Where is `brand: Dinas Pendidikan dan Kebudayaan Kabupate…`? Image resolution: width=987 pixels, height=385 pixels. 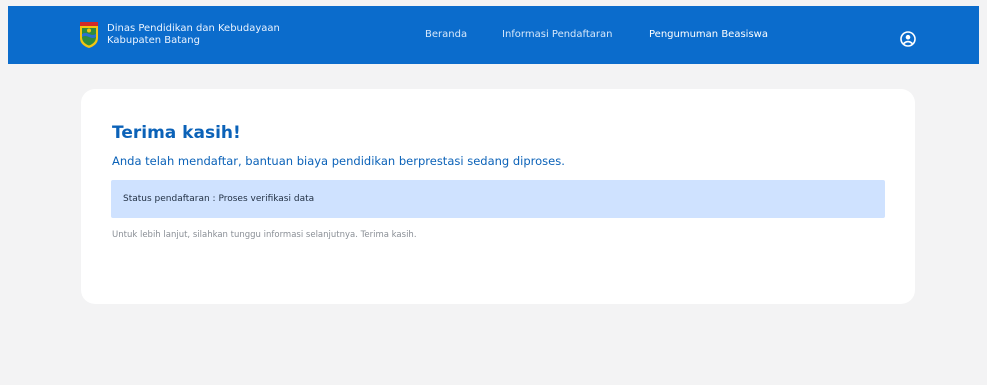
brand: Dinas Pendidikan dan Kebudayaan Kabupate… is located at coordinates (179, 35).